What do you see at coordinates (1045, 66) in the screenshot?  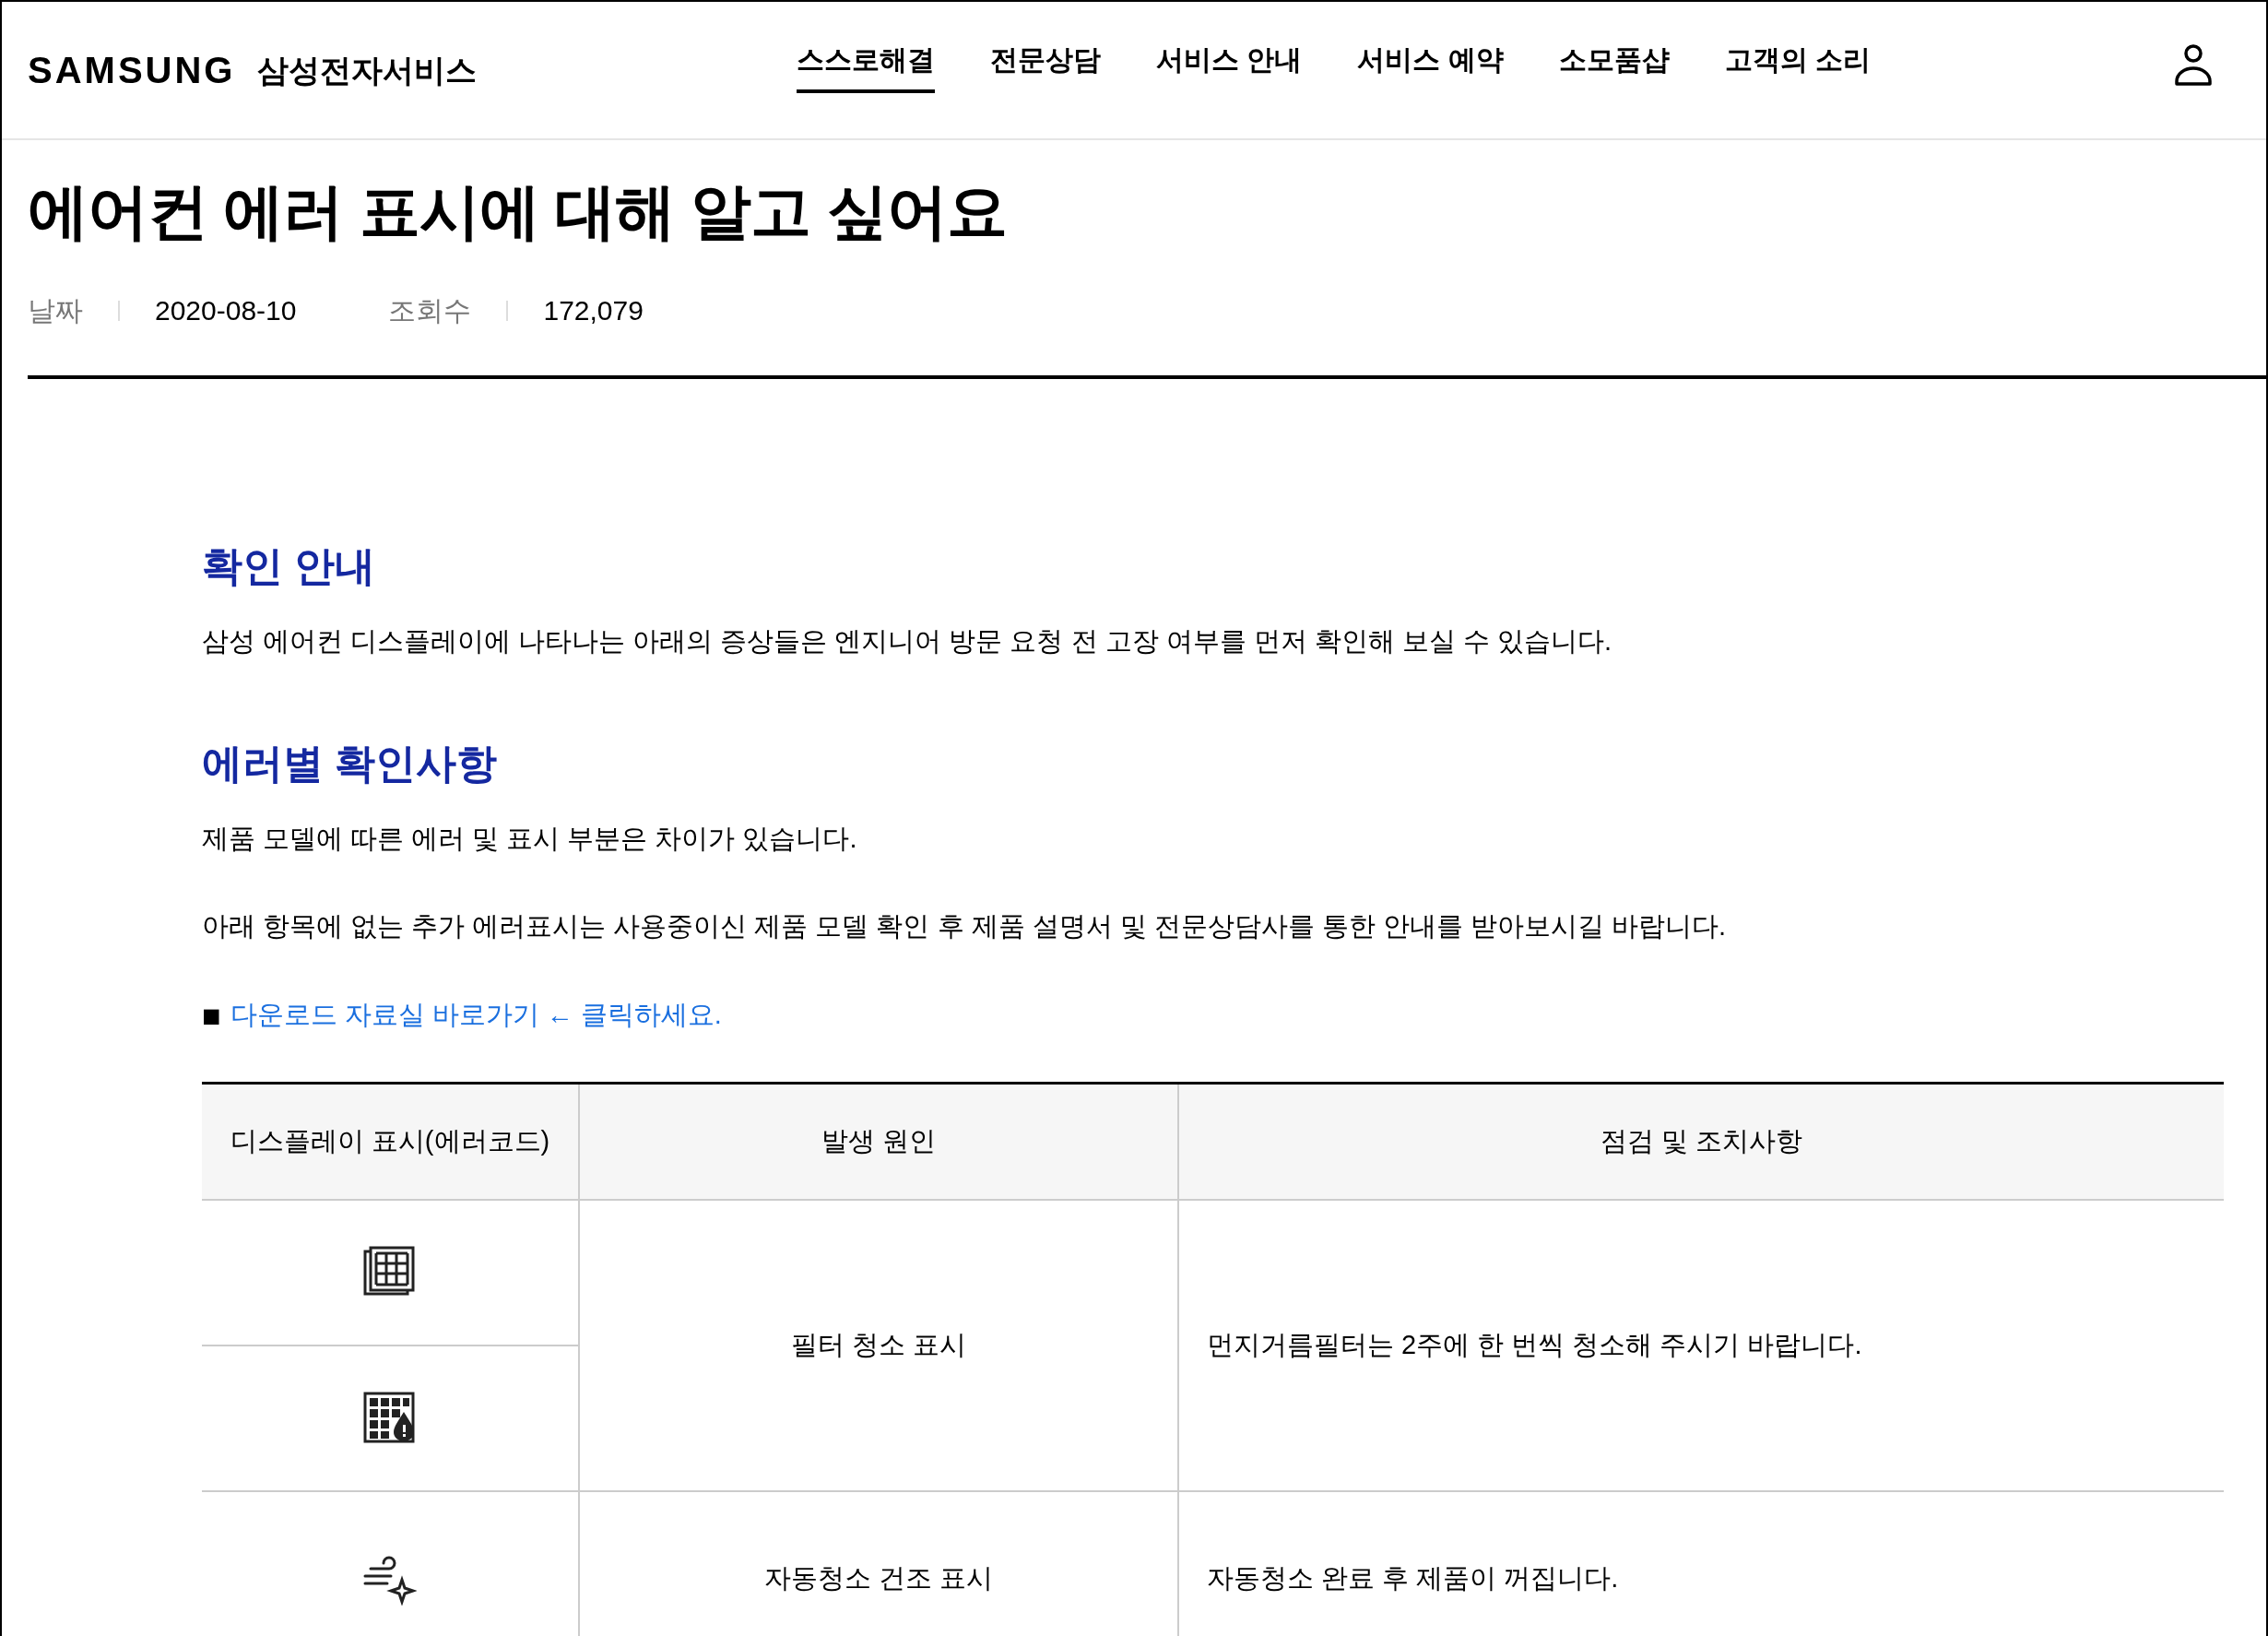 I see `nav-tab: 전문상담` at bounding box center [1045, 66].